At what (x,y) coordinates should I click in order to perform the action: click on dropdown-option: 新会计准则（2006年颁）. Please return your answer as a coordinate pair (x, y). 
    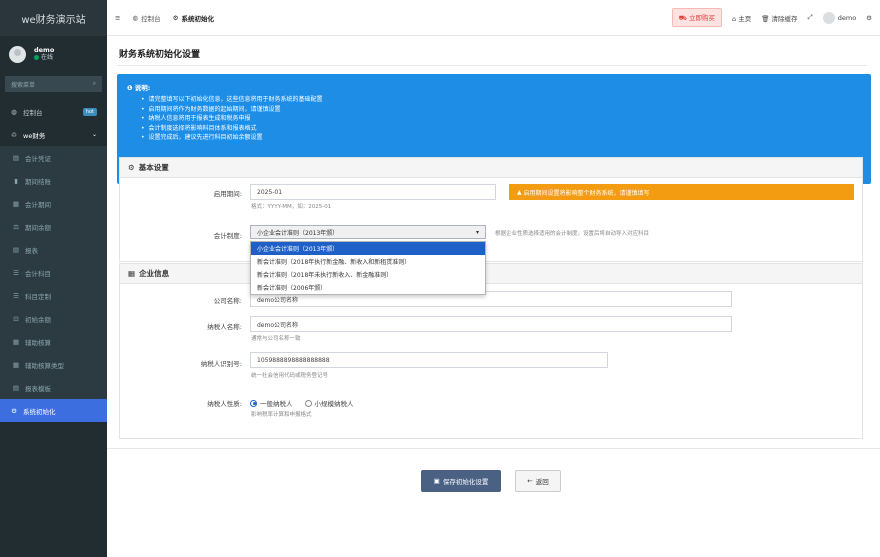
    Looking at the image, I should click on (368, 287).